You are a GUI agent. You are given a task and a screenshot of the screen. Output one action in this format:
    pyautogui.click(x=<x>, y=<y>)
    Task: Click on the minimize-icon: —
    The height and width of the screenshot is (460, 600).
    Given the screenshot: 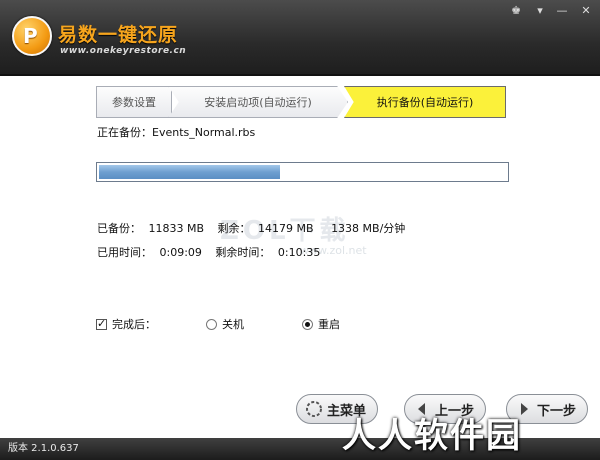 What is the action you would take?
    pyautogui.click(x=562, y=11)
    